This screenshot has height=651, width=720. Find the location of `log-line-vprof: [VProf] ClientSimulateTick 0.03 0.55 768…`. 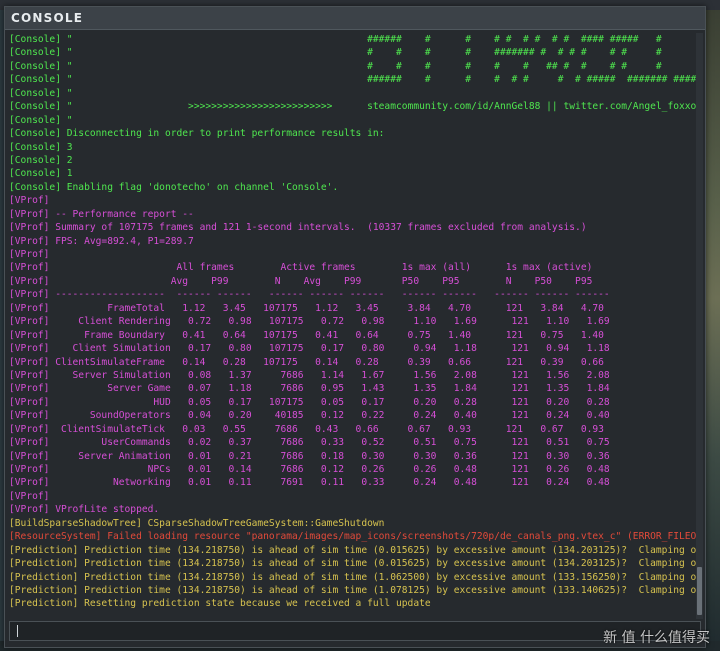

log-line-vprof: [VProf] ClientSimulateTick 0.03 0.55 768… is located at coordinates (306, 429).